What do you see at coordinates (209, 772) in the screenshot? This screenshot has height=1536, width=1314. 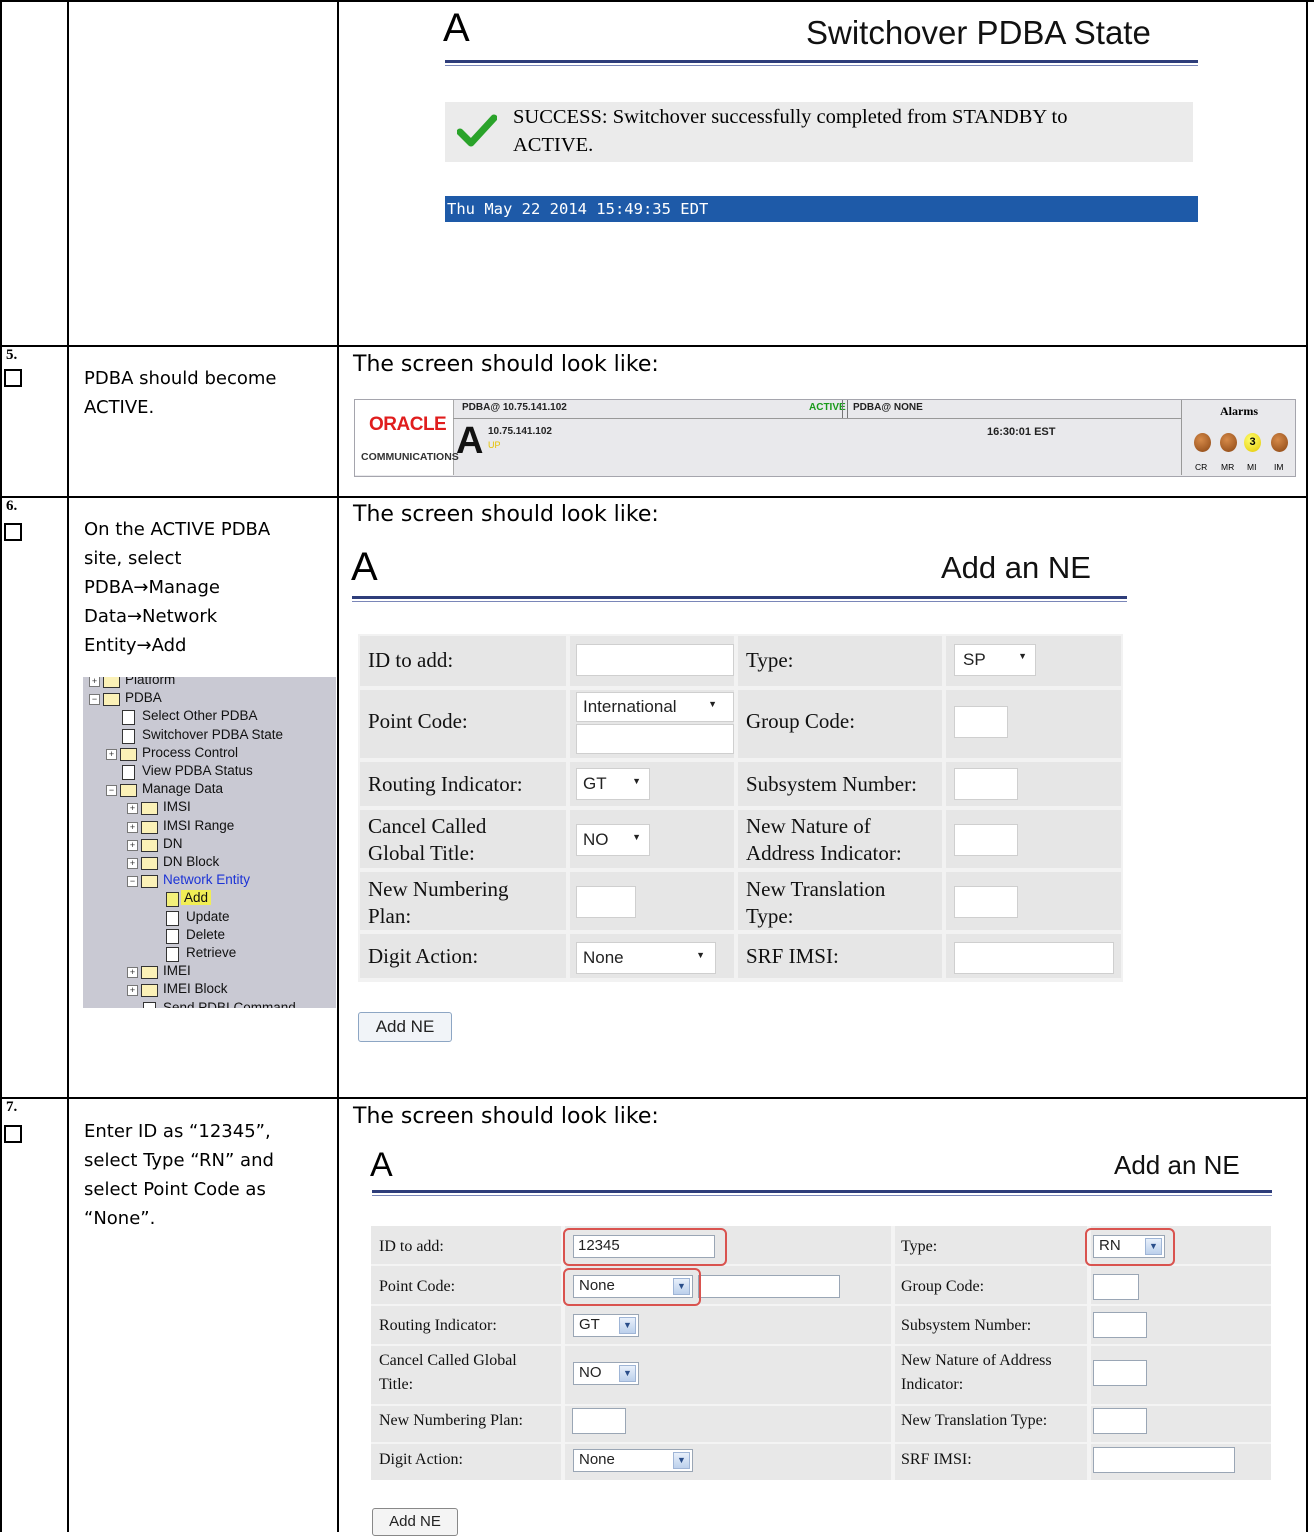 I see `tree-item: View PDBA Status` at bounding box center [209, 772].